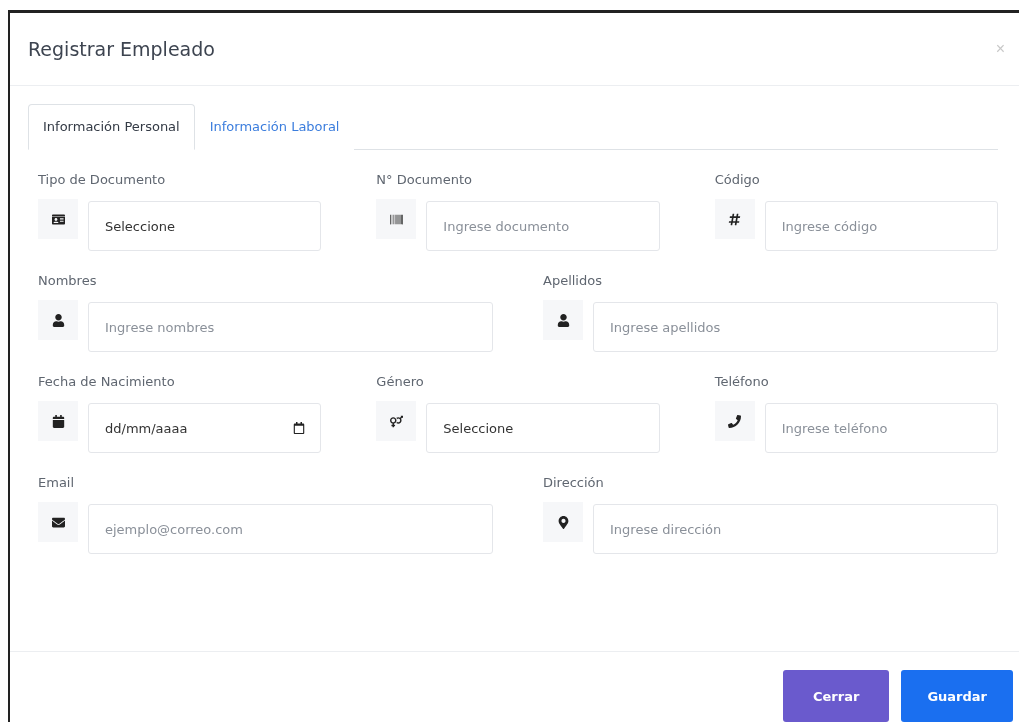 Image resolution: width=1019 pixels, height=722 pixels. I want to click on field-label: Código, so click(737, 179).